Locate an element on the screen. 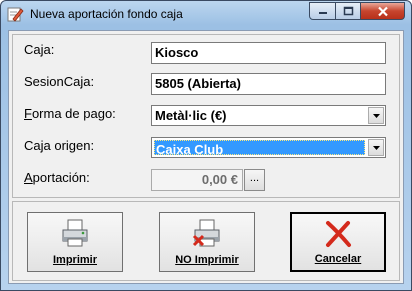 The image size is (412, 291). forma-pago-label-text: orma de pago: is located at coordinates (73, 113).